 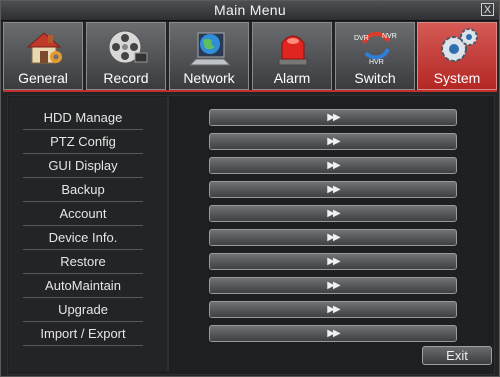 I want to click on menu-item-import-export: Import / Export, so click(x=83, y=336).